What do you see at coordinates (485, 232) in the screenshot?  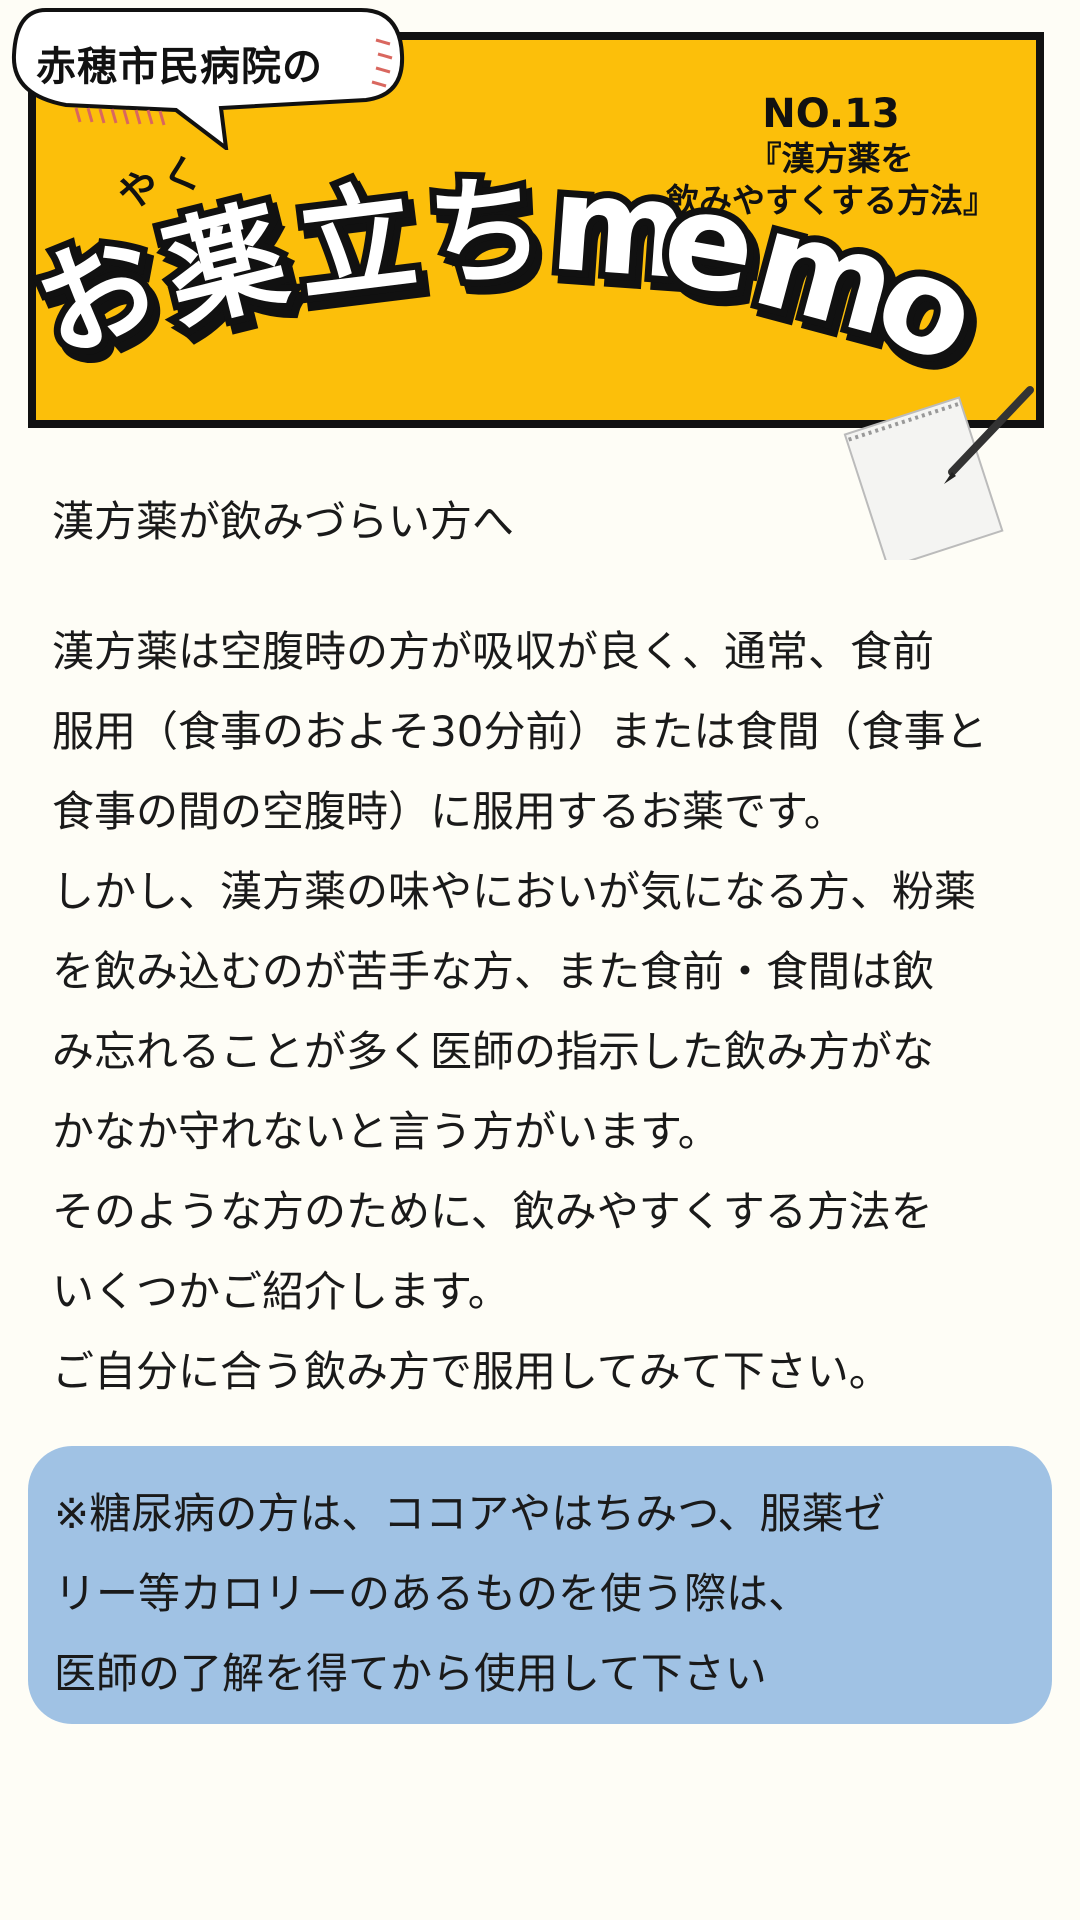 I see `logo-char-fill: ち` at bounding box center [485, 232].